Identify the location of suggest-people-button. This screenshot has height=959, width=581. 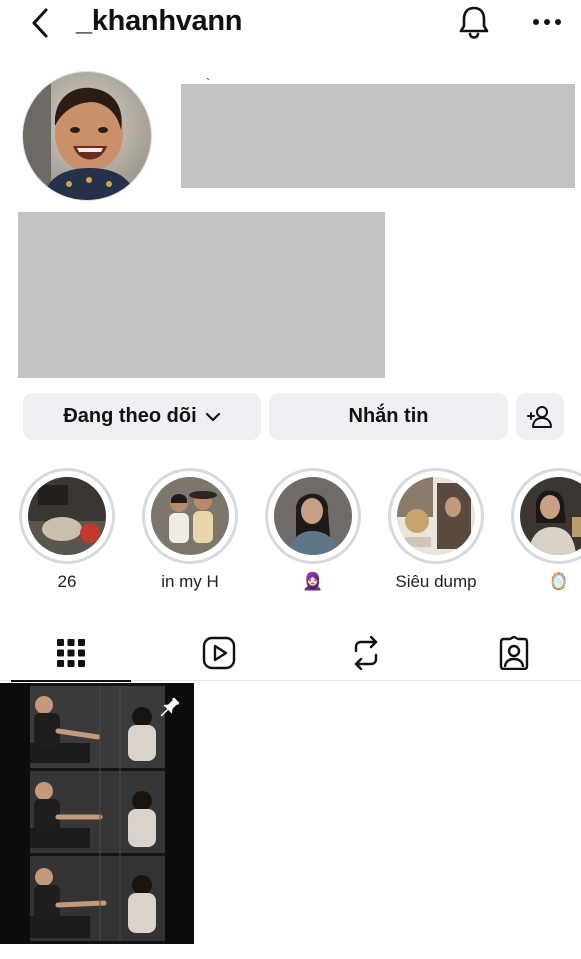
(540, 416).